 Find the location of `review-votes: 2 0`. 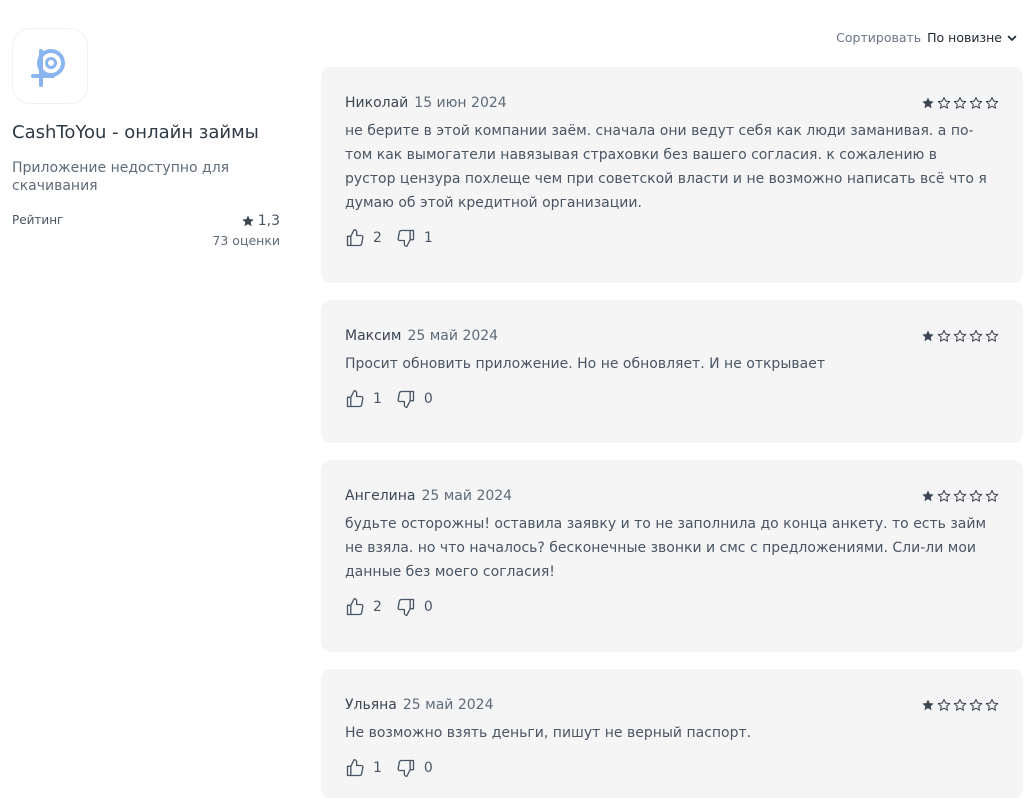

review-votes: 2 0 is located at coordinates (672, 607).